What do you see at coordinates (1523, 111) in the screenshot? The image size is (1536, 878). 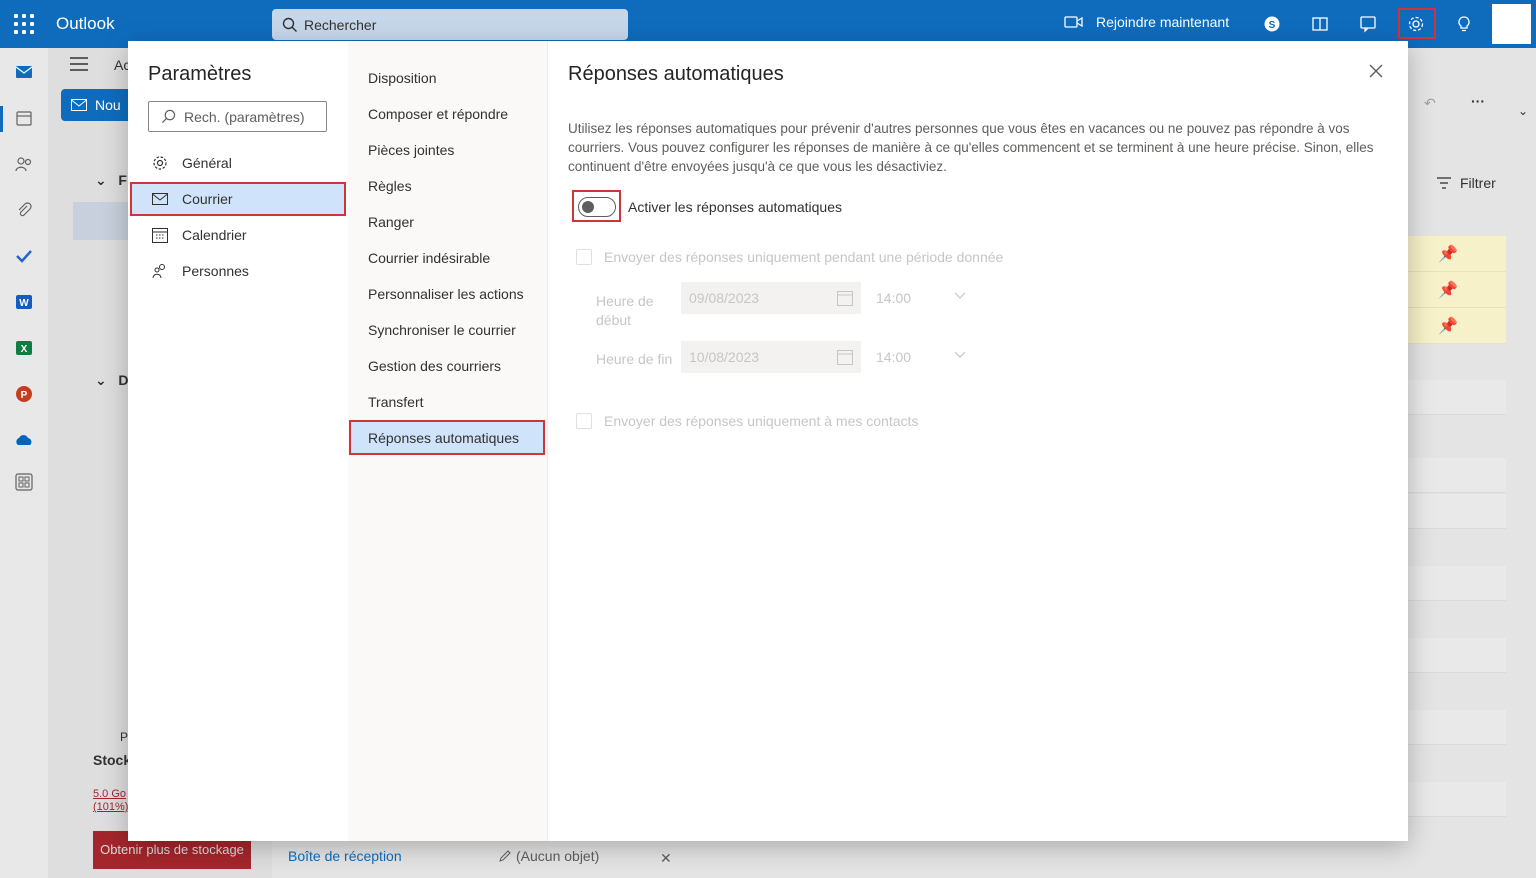 I see `chevron-down-icon: ⌄` at bounding box center [1523, 111].